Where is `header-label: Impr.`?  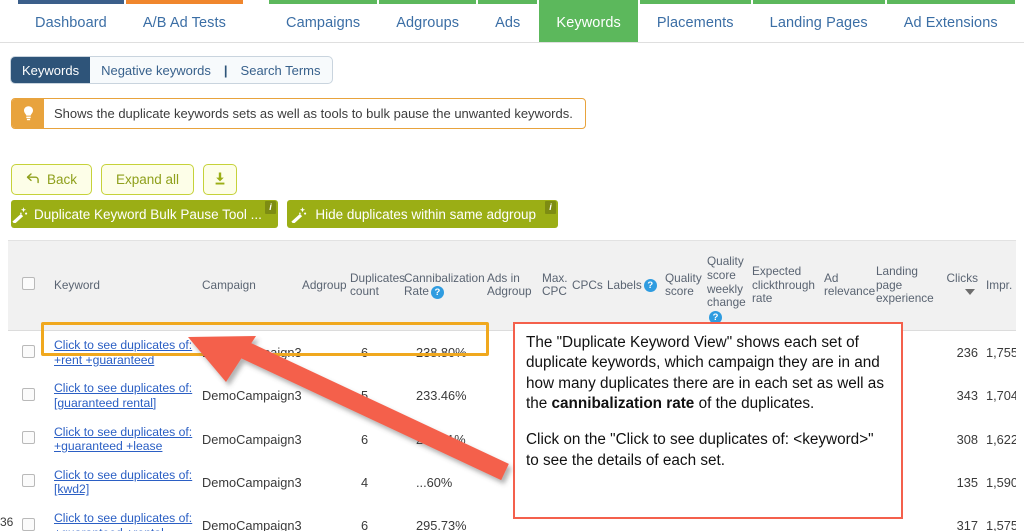 header-label: Impr. is located at coordinates (999, 284).